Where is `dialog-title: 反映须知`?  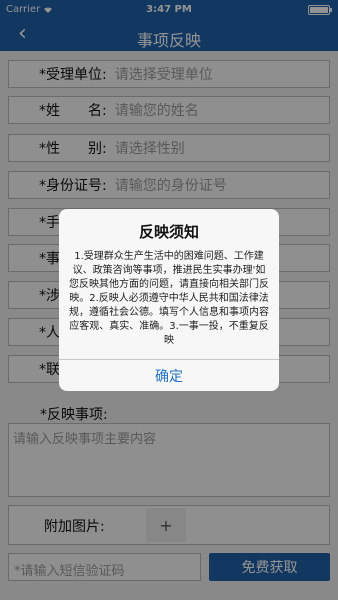
dialog-title: 反映须知 is located at coordinates (168, 232).